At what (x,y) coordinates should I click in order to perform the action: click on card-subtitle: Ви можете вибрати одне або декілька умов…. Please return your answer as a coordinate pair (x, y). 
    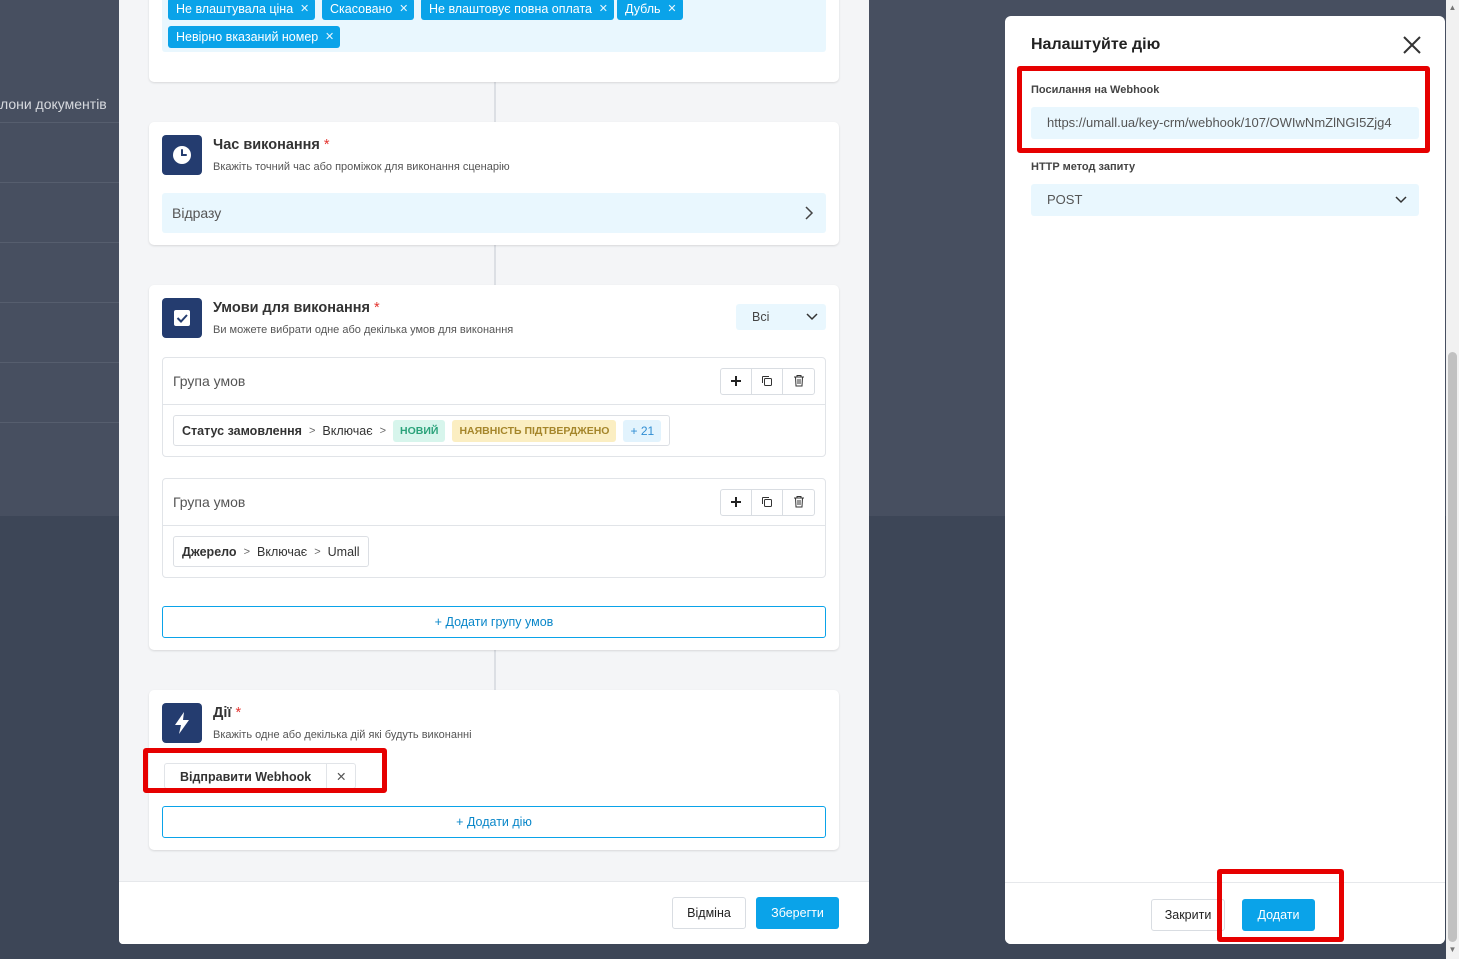
    Looking at the image, I should click on (363, 330).